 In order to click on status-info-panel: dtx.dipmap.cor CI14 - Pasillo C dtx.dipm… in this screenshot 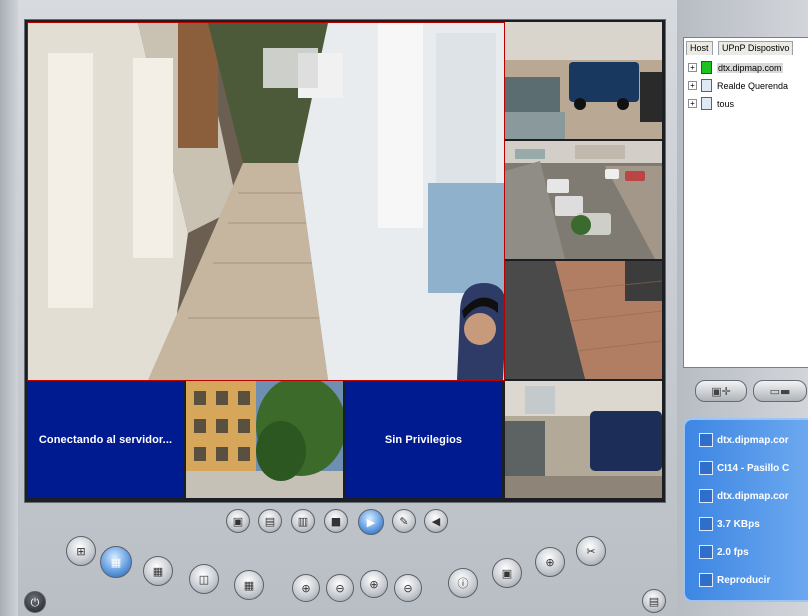, I will do `click(745, 510)`.